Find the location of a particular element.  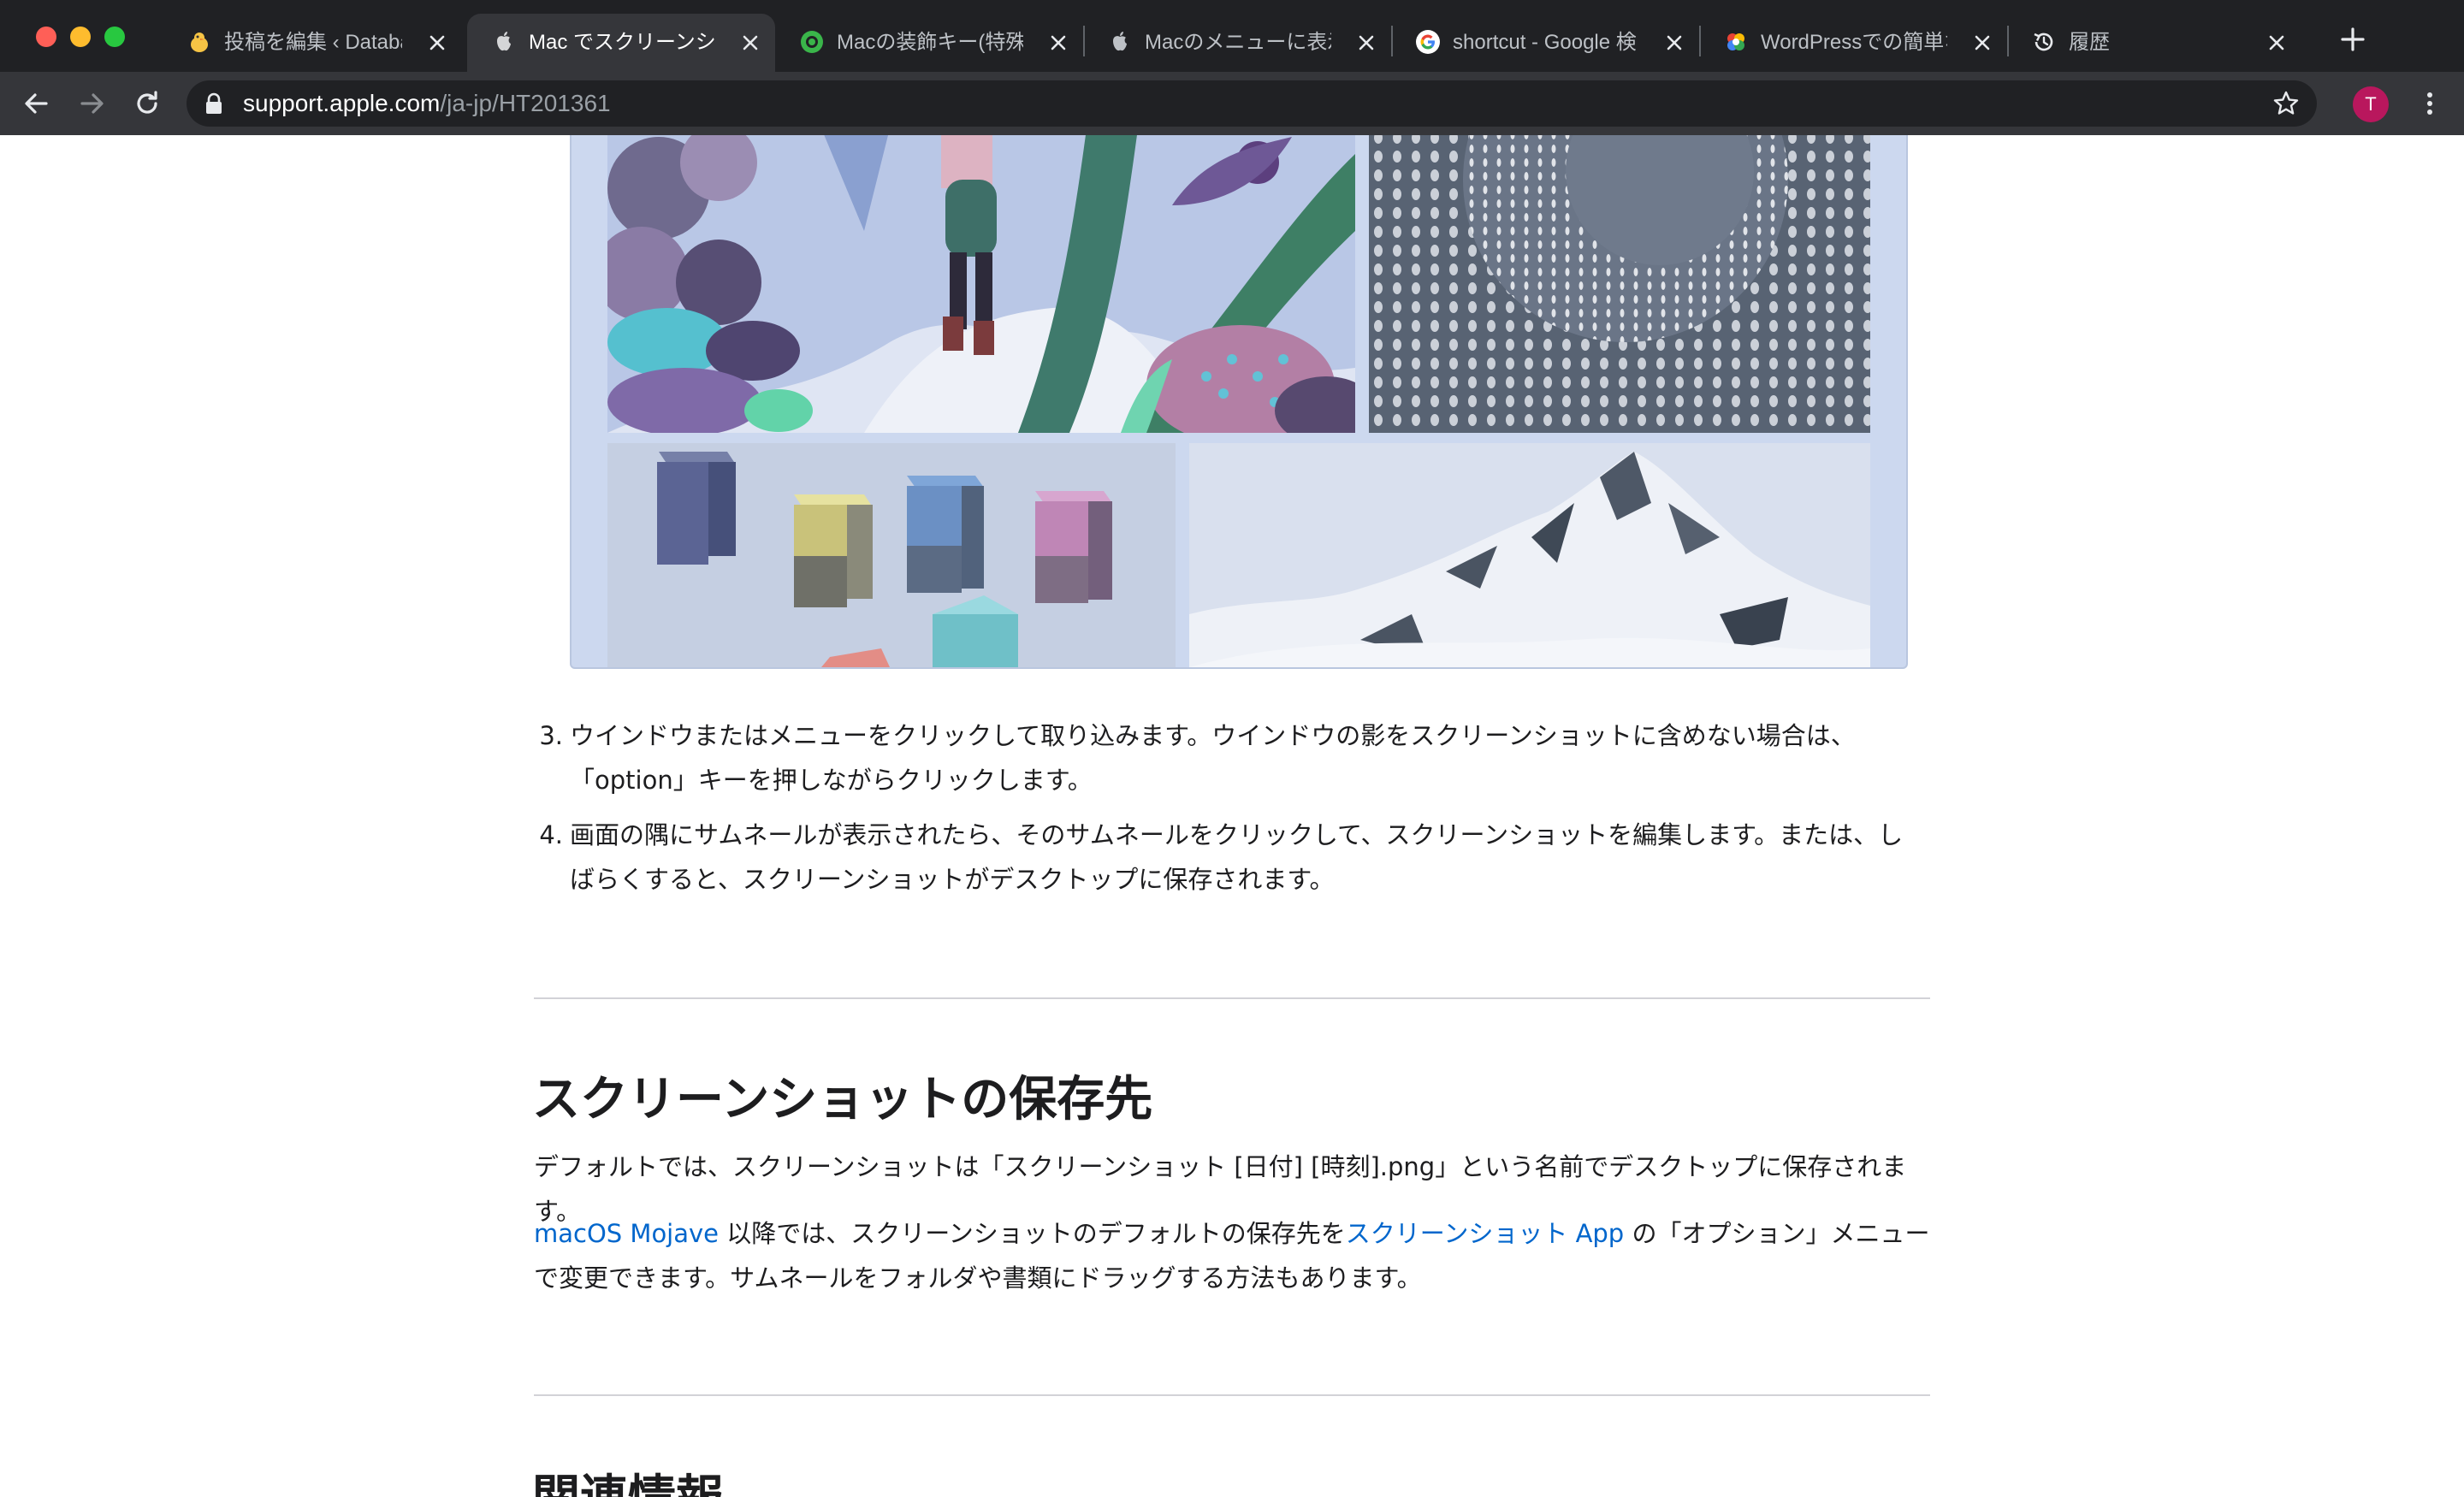

url-path: /ja-jp/HT201361 is located at coordinates (525, 103).